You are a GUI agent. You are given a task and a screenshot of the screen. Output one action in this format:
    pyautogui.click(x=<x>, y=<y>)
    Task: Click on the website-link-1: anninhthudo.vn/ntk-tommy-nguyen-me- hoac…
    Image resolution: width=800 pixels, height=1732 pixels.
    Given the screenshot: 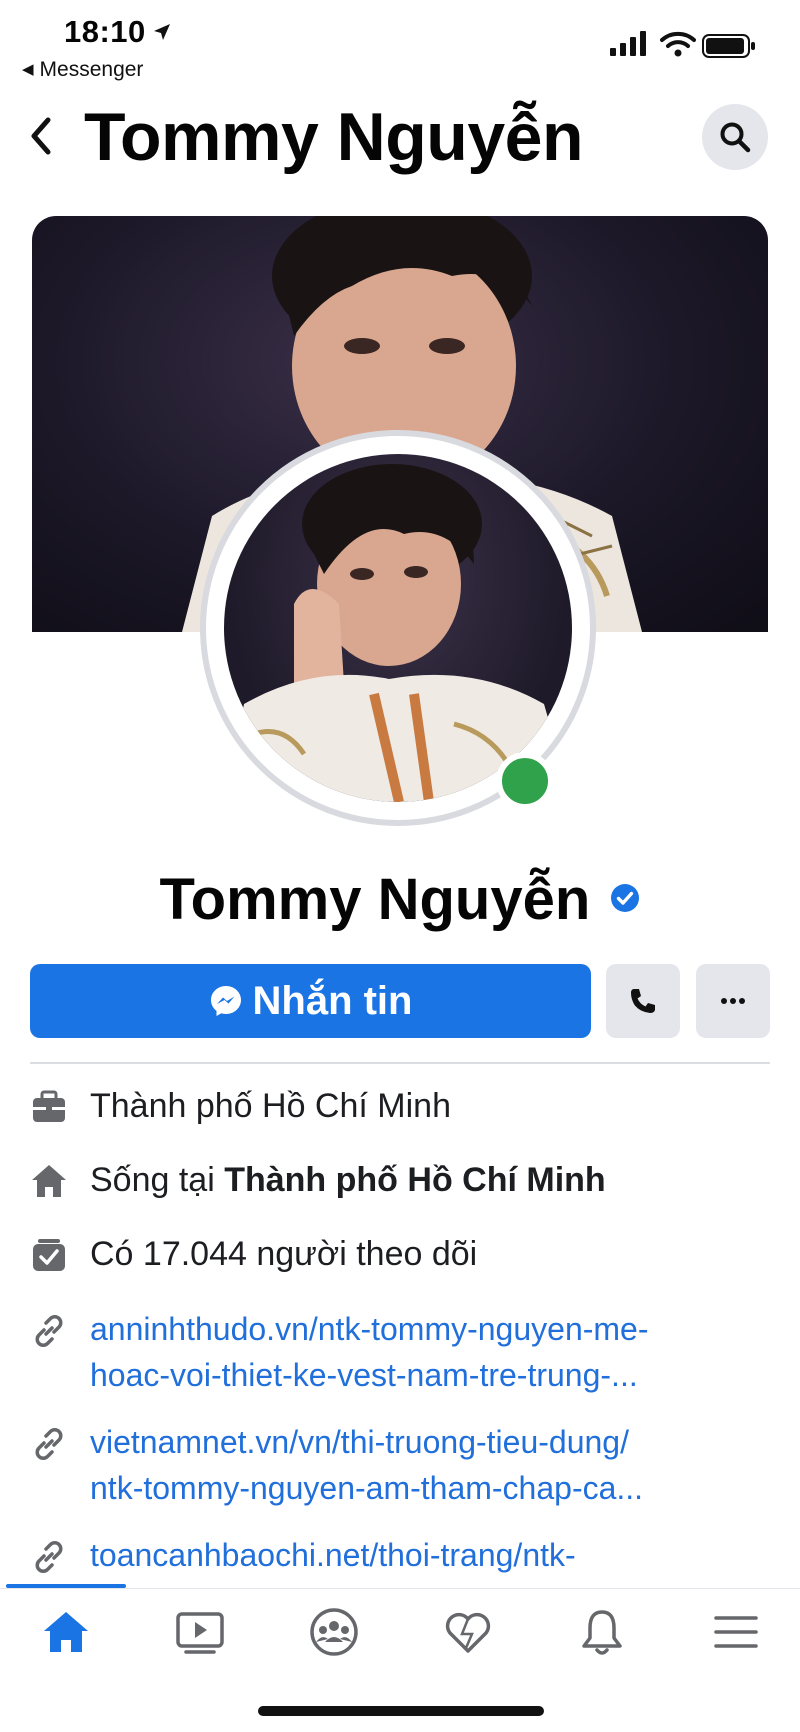 What is the action you would take?
    pyautogui.click(x=440, y=1352)
    